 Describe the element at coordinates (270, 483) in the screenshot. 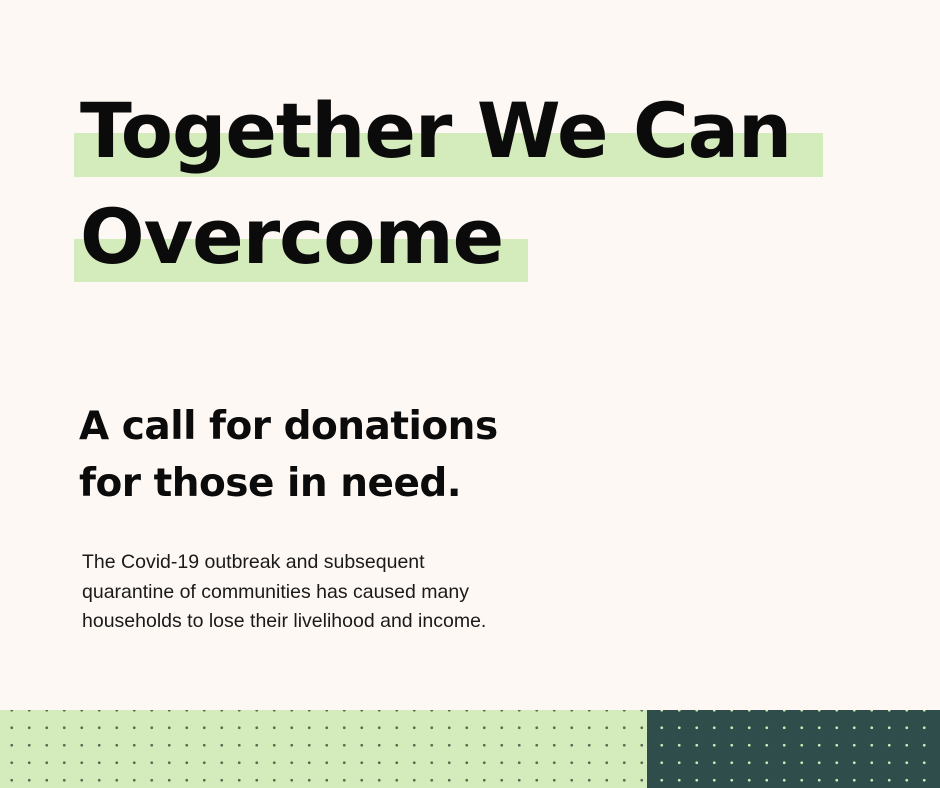

I see `subtitle-line: for those in need.` at that location.